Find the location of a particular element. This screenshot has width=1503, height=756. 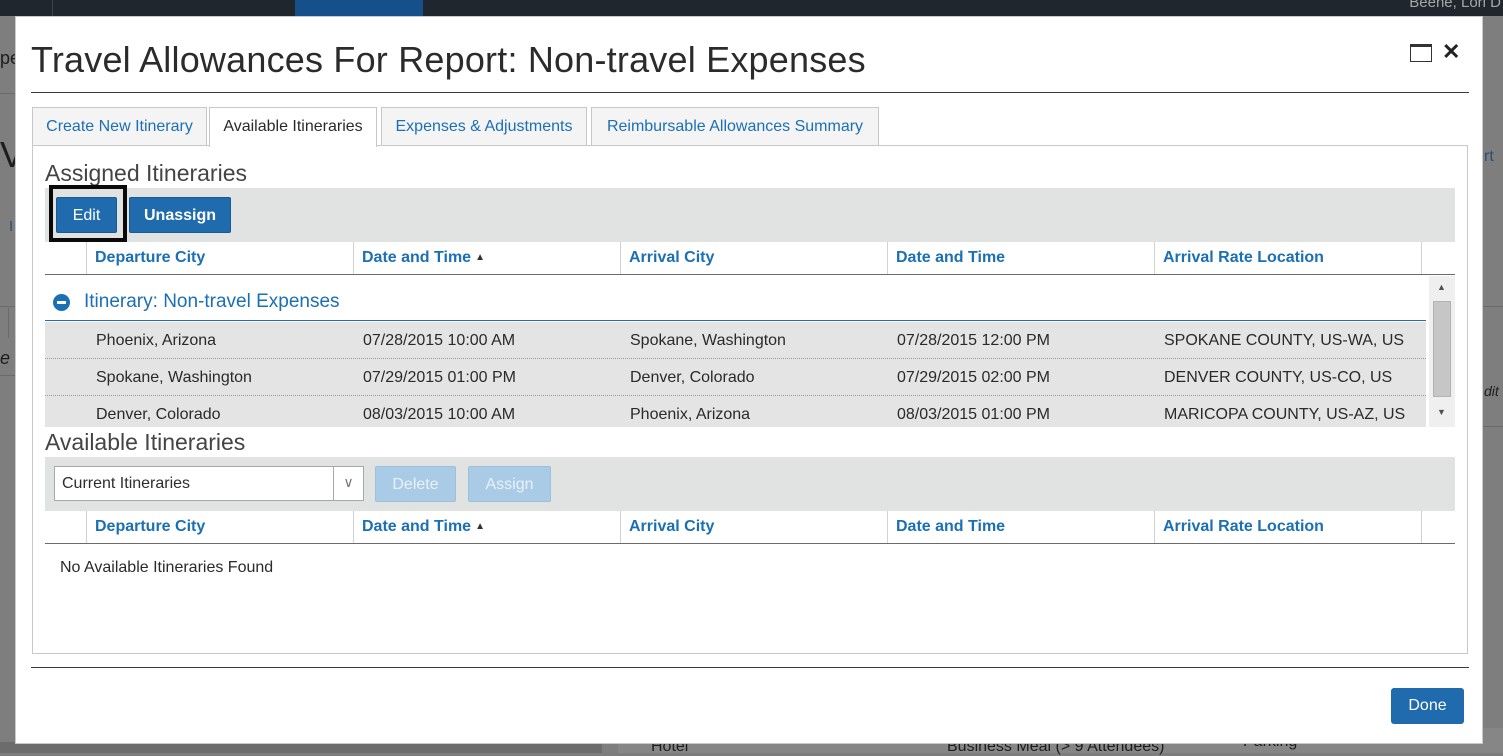

tab-expenses-adjustments: Expenses & Adjustments is located at coordinates (484, 126).